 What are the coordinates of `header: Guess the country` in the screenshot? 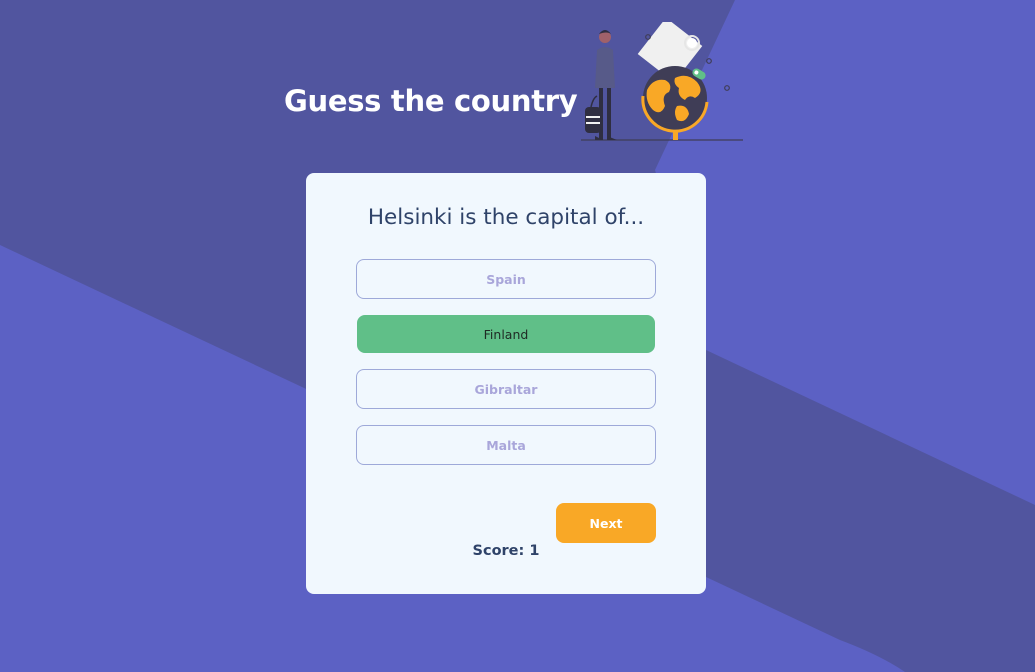 It's located at (518, 84).